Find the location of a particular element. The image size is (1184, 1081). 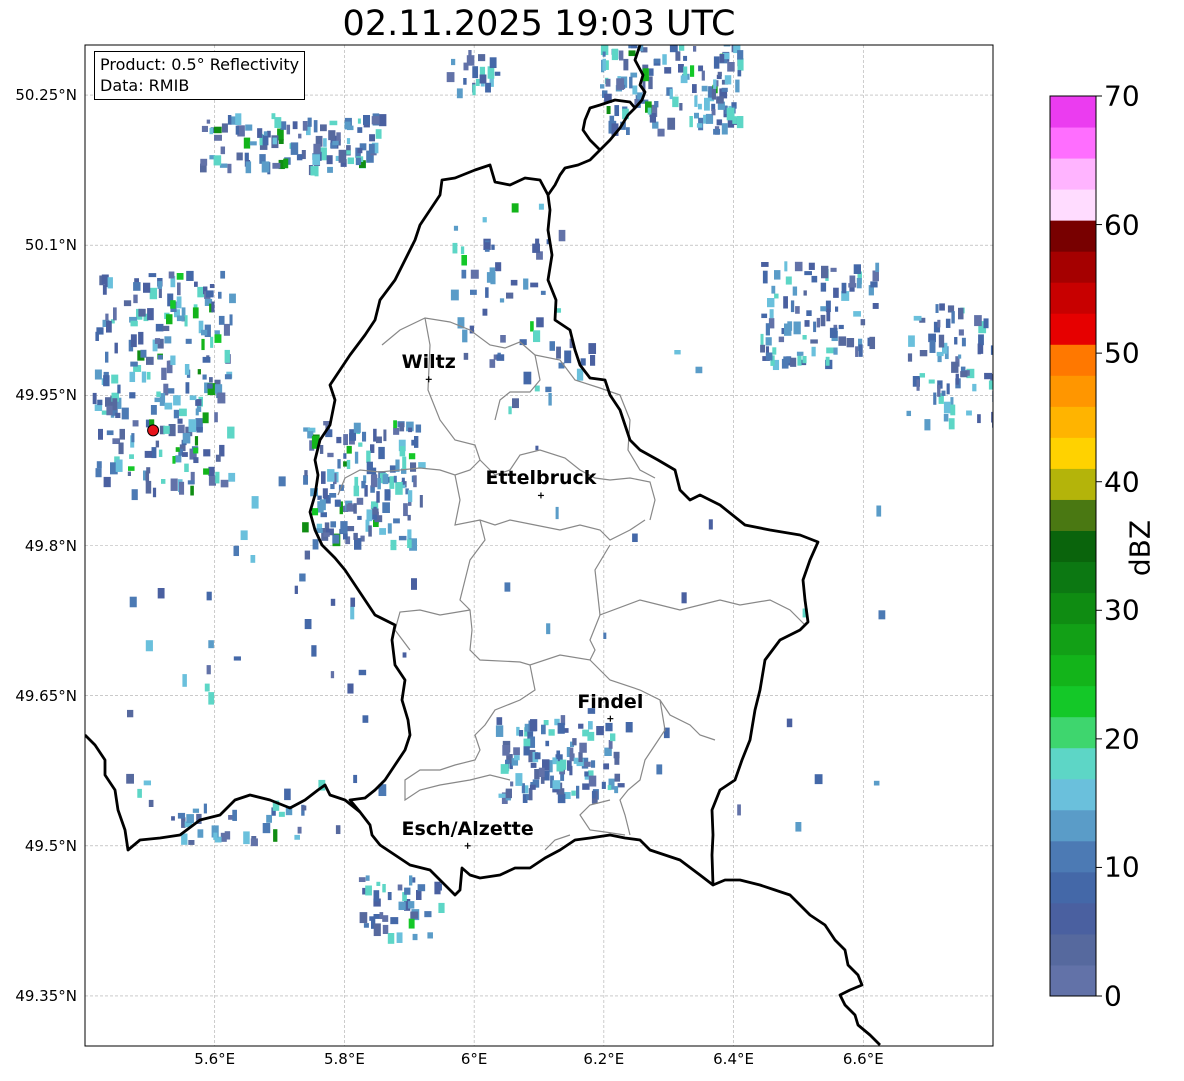

lon-tick-label: 6°E is located at coordinates (474, 1059).